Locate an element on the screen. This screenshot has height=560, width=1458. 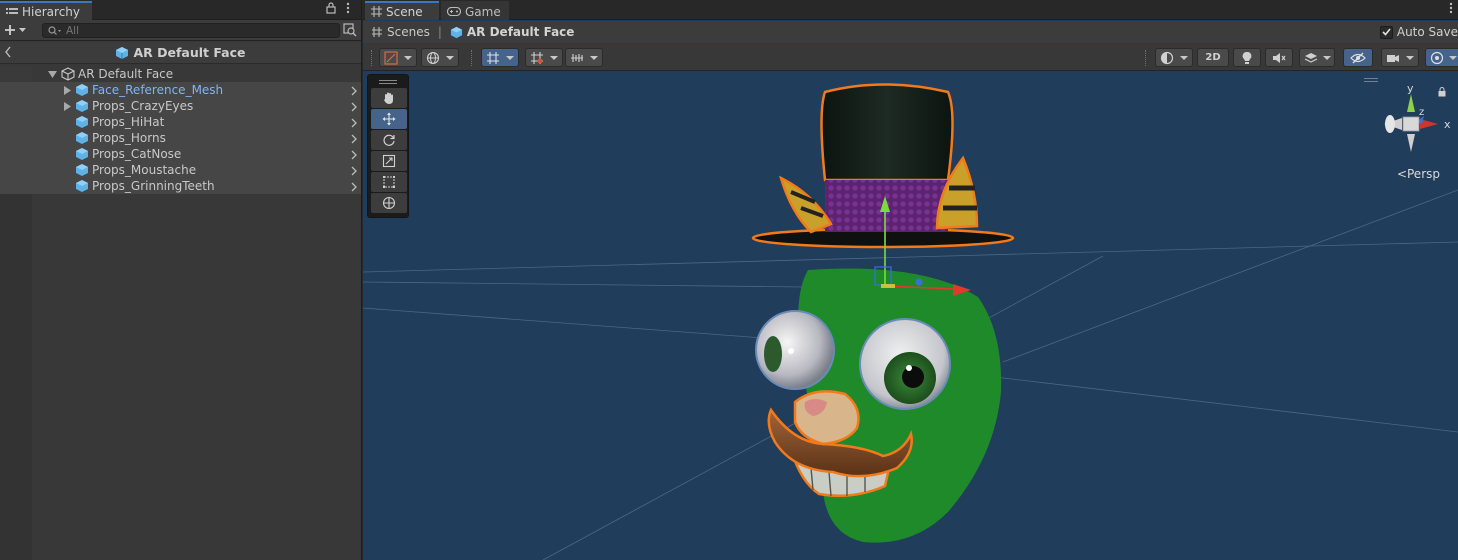
axis-y-cone is located at coordinates (1411, 103).